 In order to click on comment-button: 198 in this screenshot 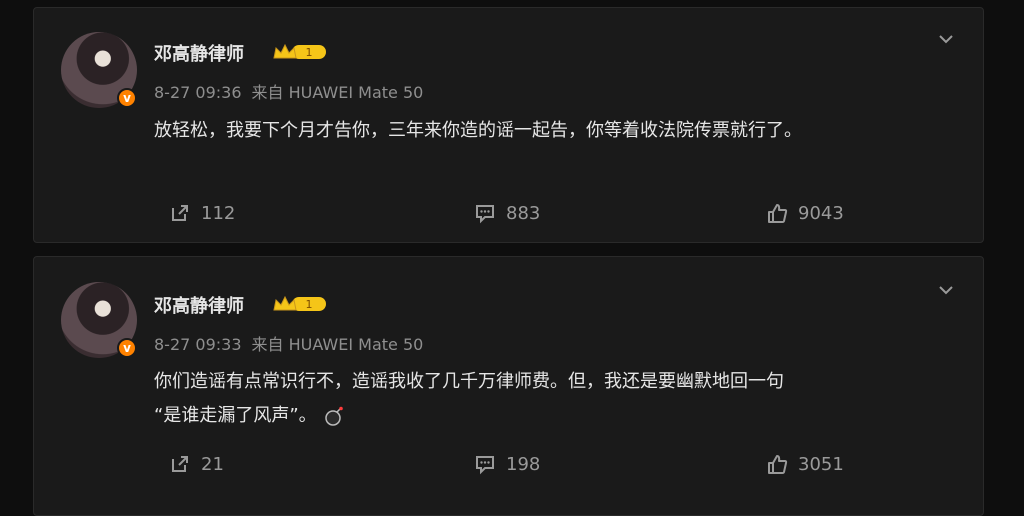, I will do `click(507, 464)`.